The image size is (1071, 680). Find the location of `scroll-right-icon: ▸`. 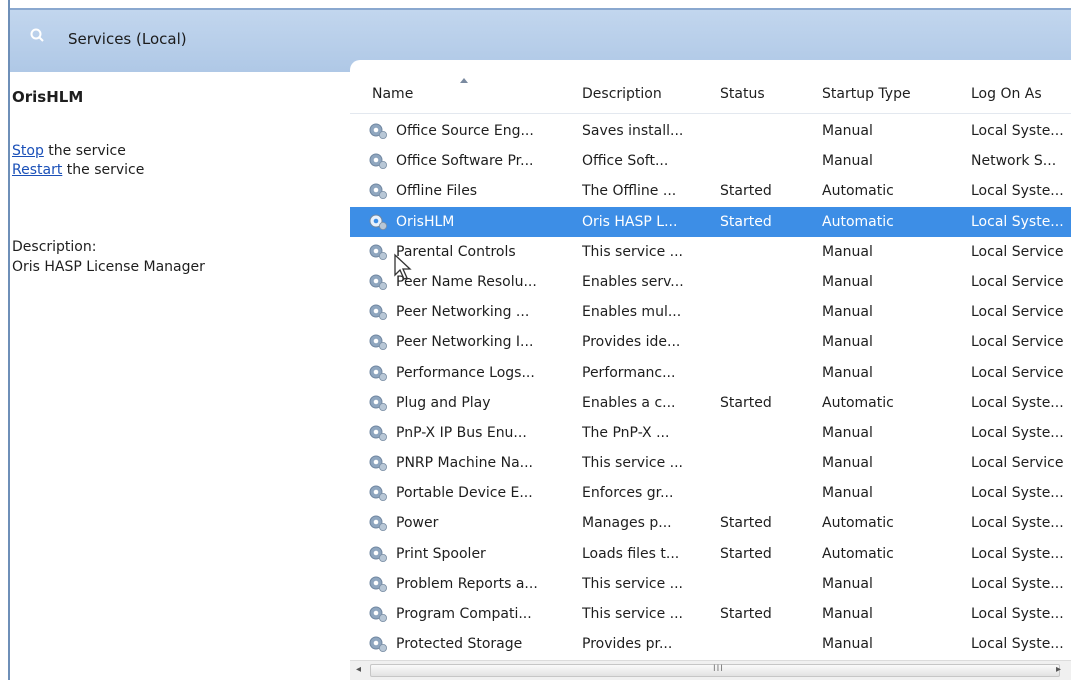

scroll-right-icon: ▸ is located at coordinates (1058, 669).